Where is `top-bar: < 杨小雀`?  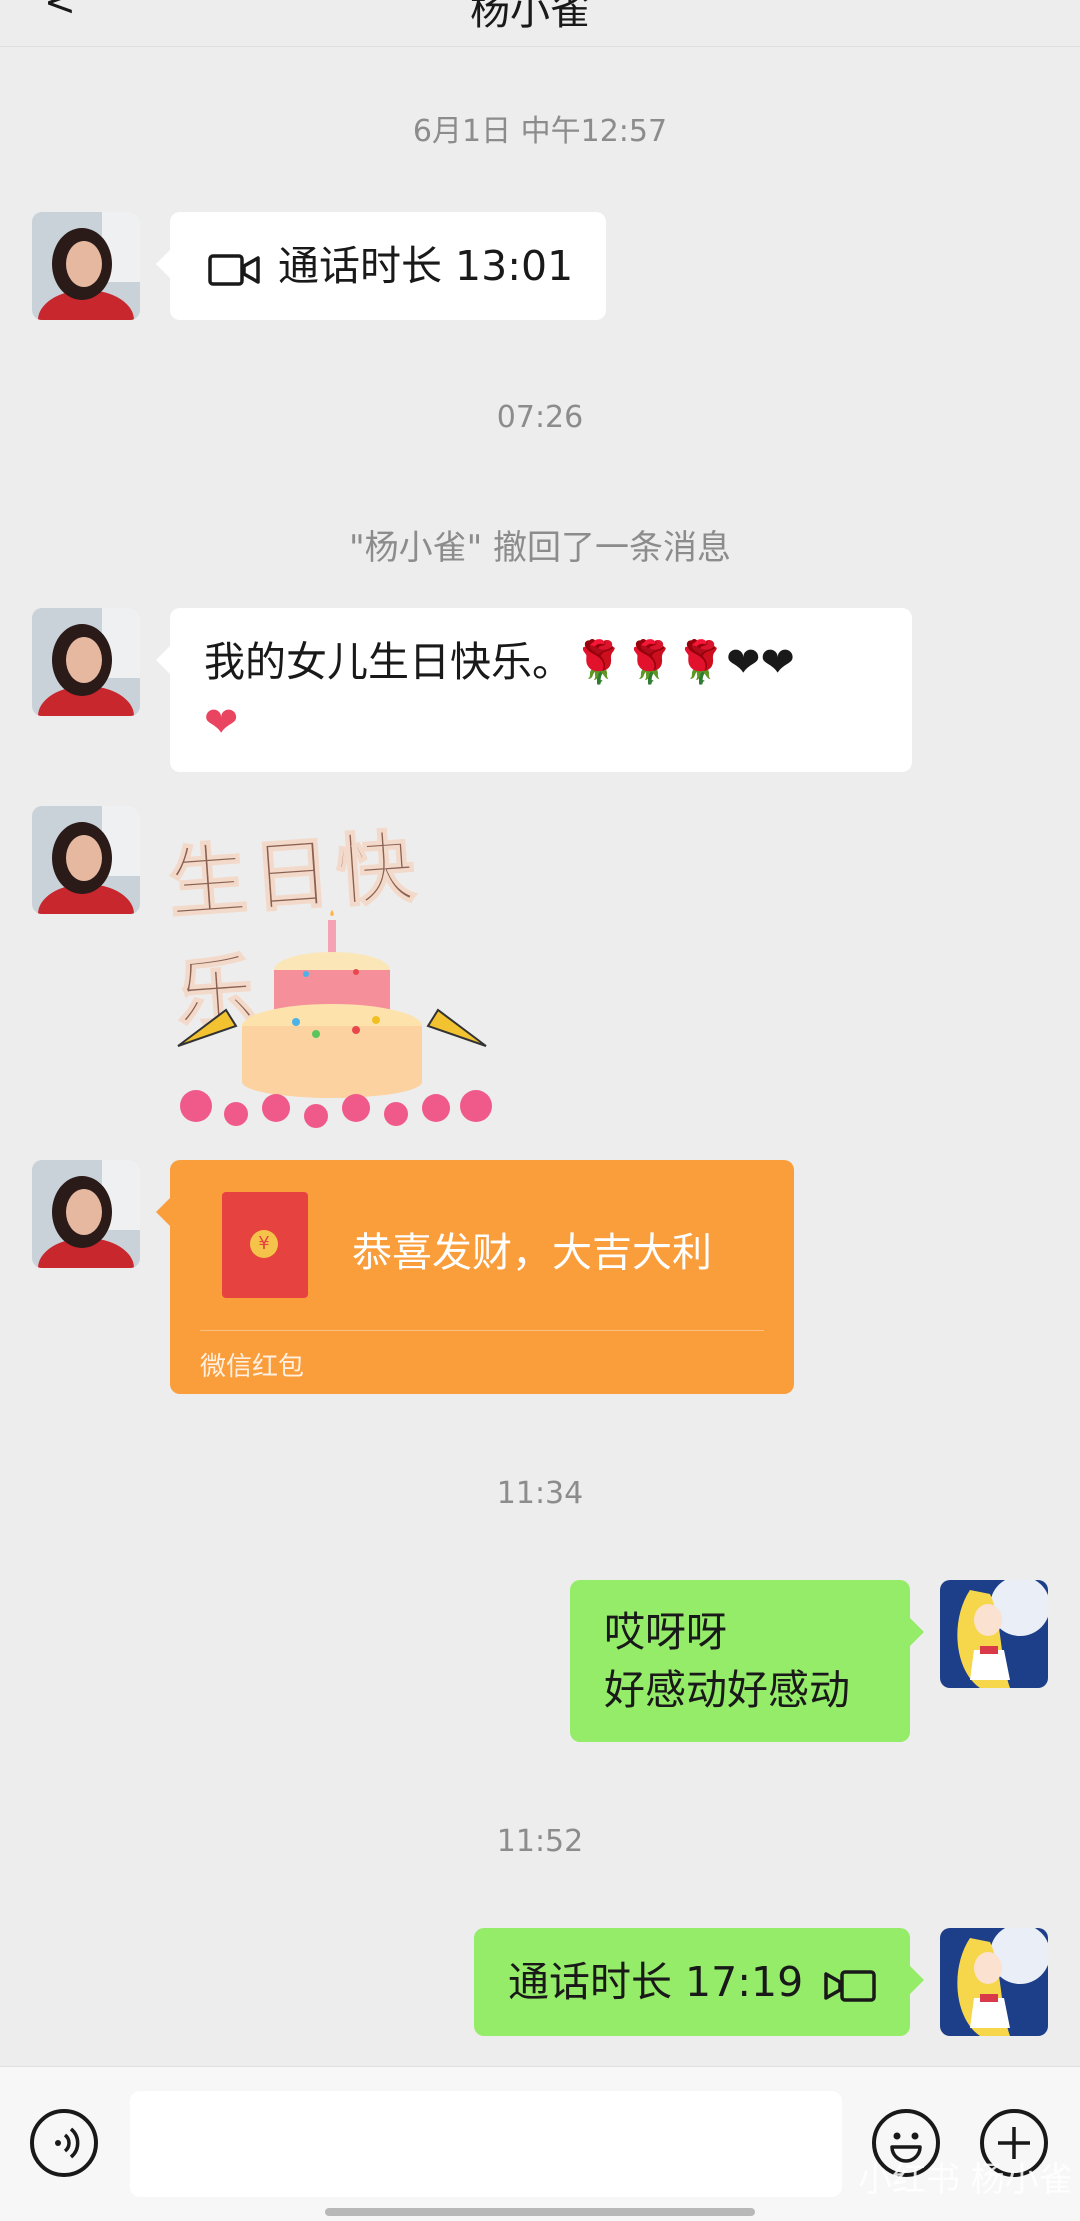
top-bar: < 杨小雀 is located at coordinates (540, 23).